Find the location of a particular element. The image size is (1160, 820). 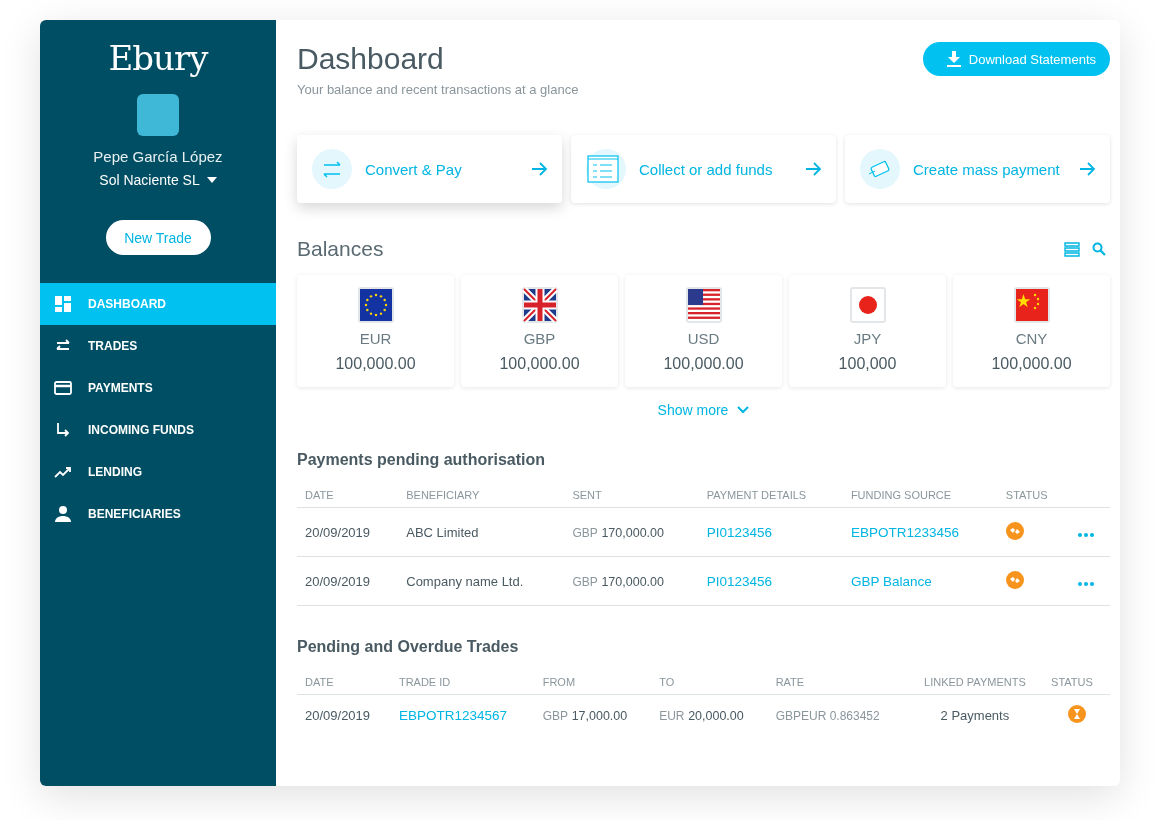

checklist-icon is located at coordinates (606, 169).